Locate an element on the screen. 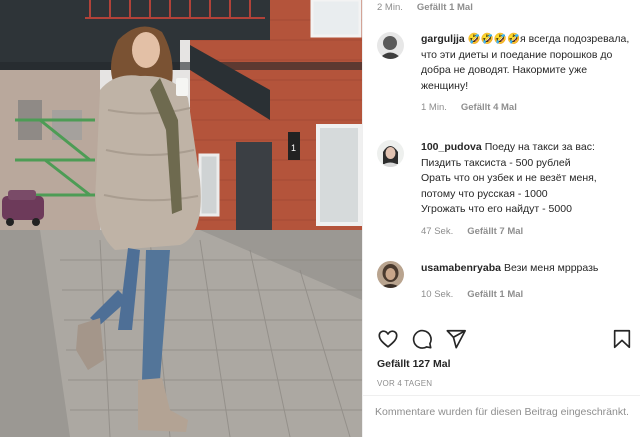  comment-meta: 10 Sek. Gefällt 1 Mal is located at coordinates (527, 294).